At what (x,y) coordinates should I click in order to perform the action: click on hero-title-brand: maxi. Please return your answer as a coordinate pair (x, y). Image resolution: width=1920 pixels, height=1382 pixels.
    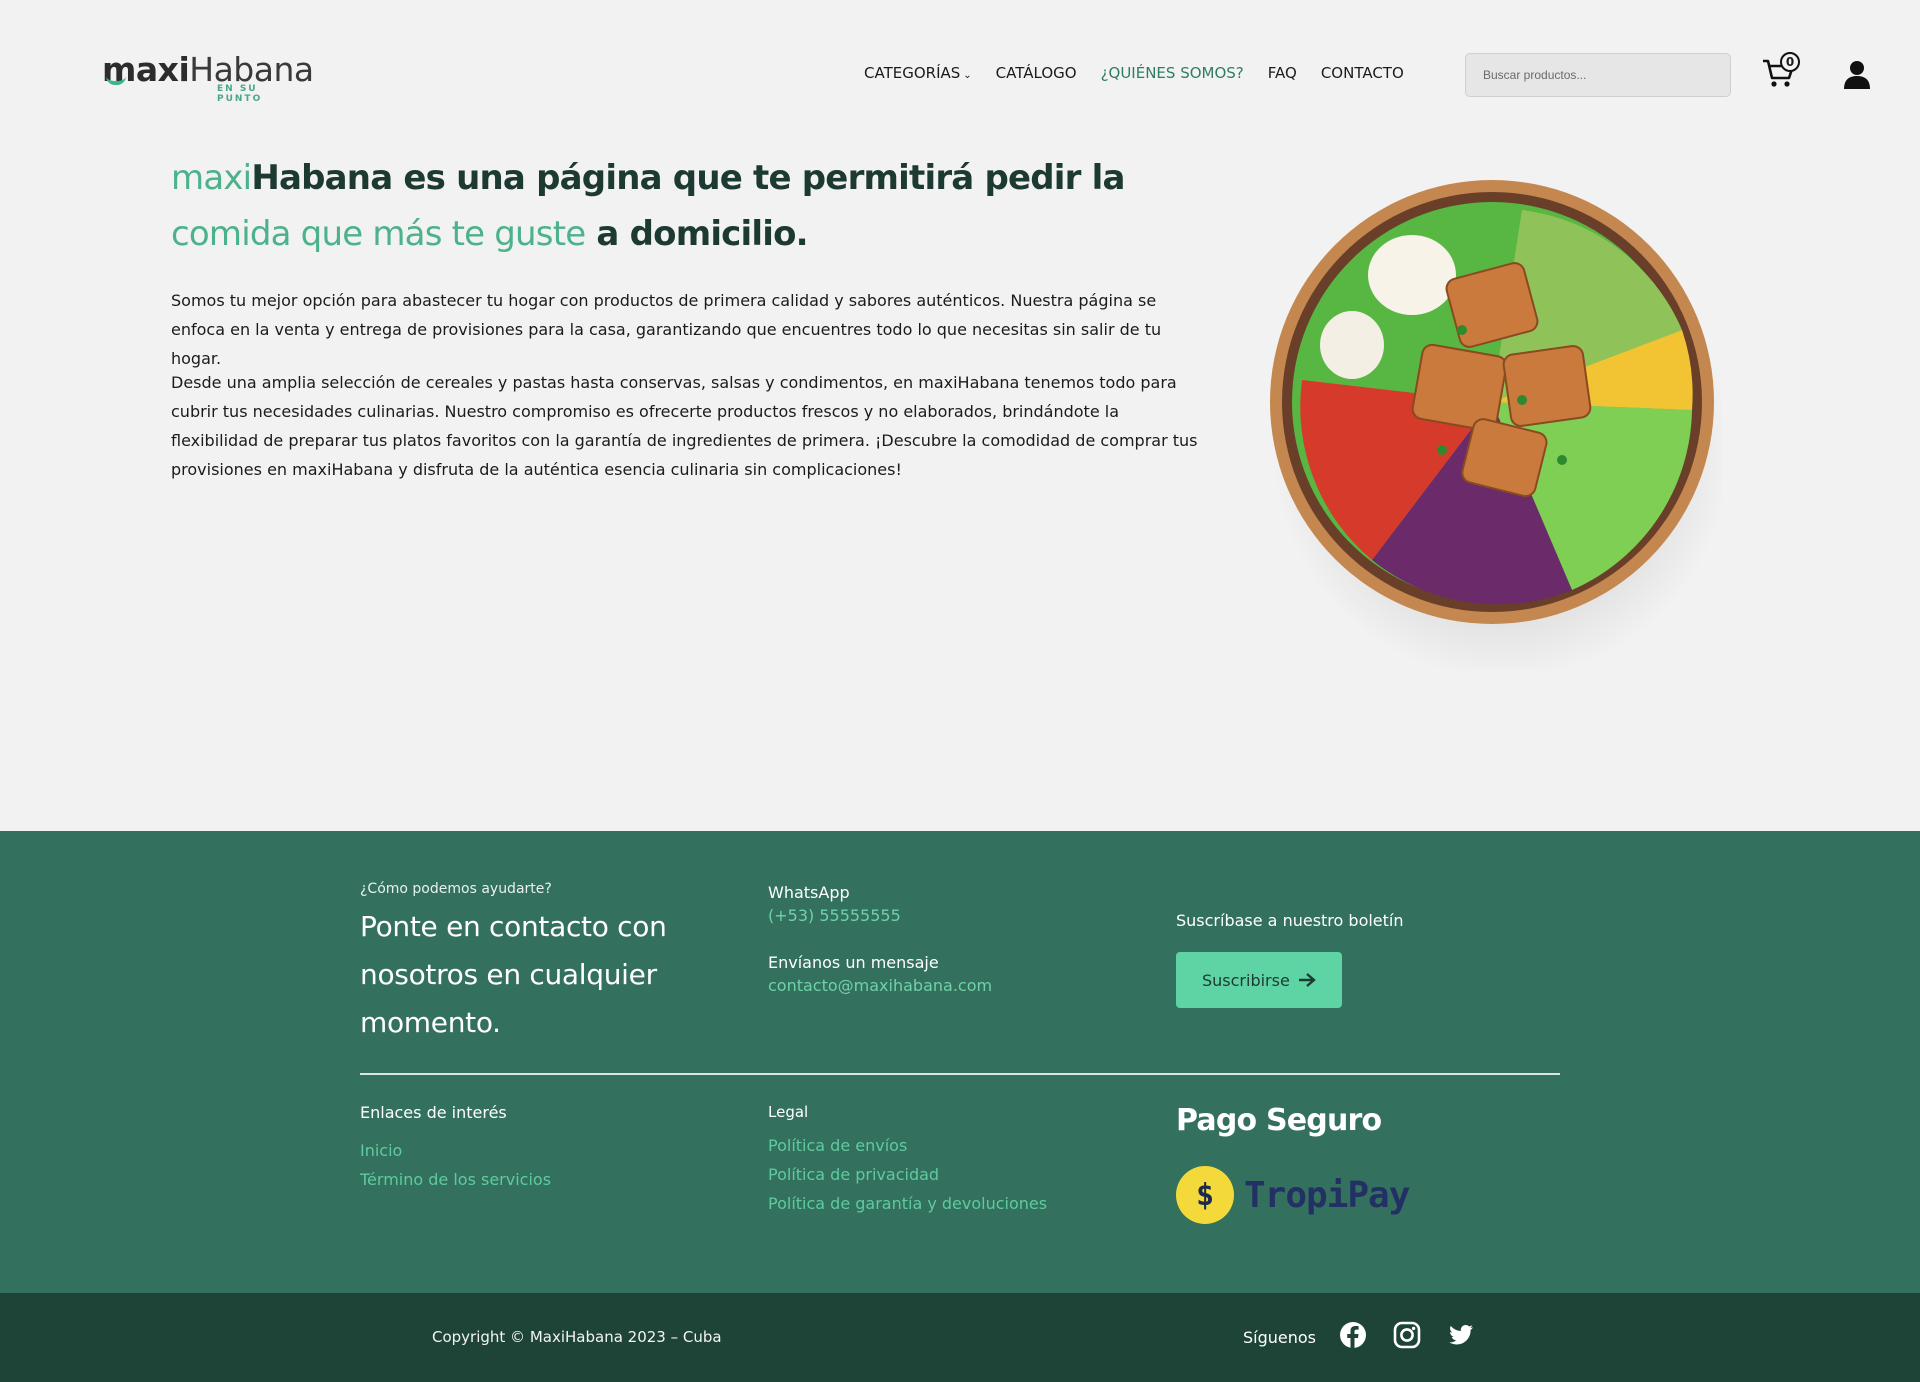
    Looking at the image, I should click on (211, 178).